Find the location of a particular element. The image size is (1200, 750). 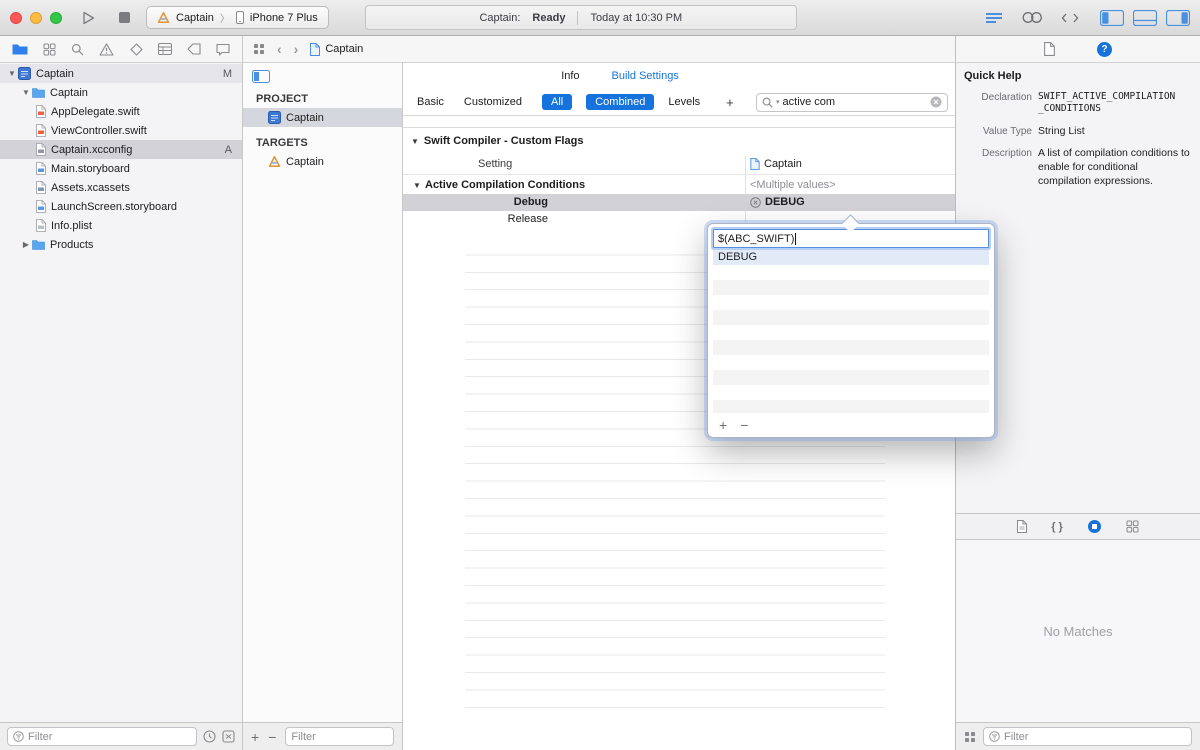

navigator-row-group: ▼ Captain is located at coordinates (121, 92).